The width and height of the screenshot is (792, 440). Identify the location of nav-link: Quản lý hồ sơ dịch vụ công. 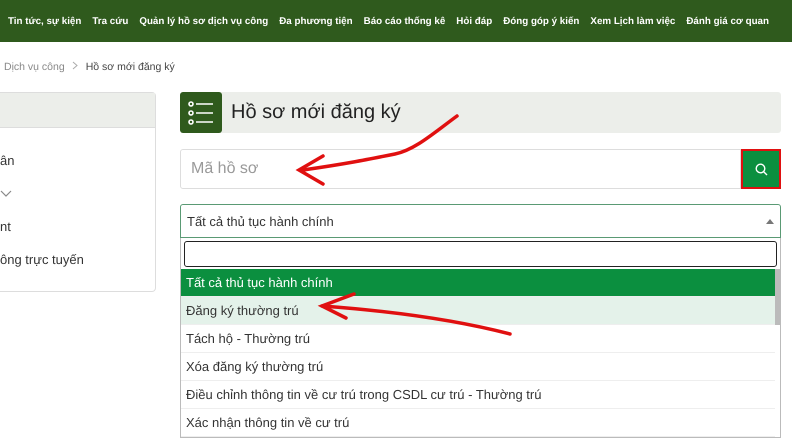
(203, 21).